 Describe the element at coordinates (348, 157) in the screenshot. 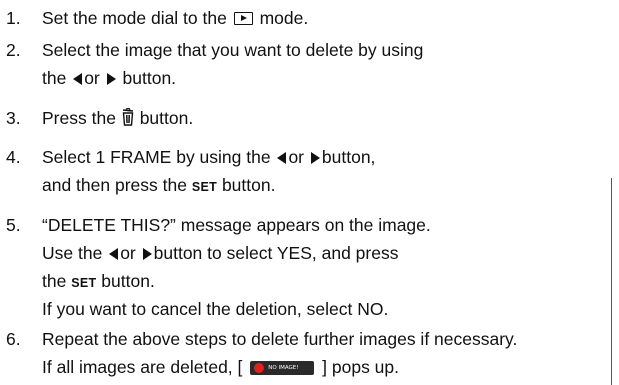

I see `step-text: button,` at that location.